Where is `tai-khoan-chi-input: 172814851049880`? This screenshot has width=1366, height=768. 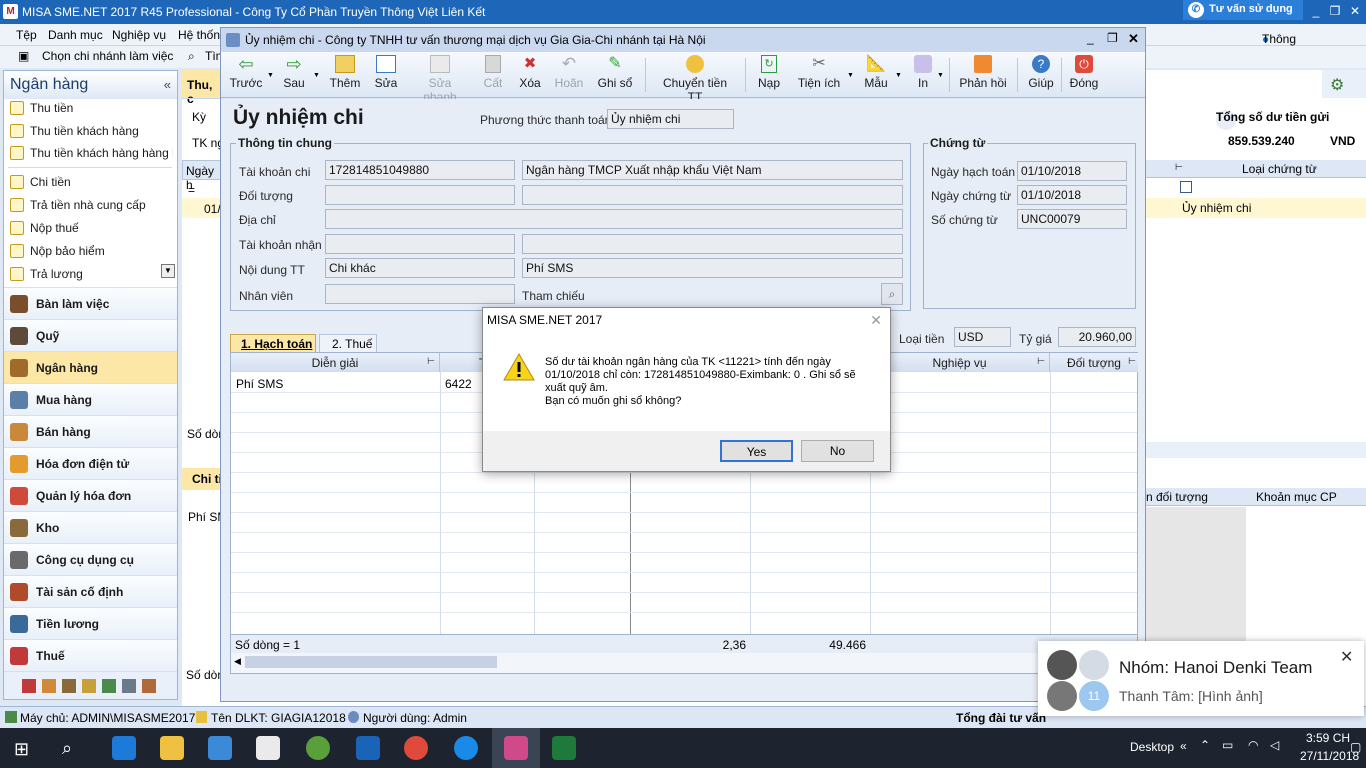 tai-khoan-chi-input: 172814851049880 is located at coordinates (420, 170).